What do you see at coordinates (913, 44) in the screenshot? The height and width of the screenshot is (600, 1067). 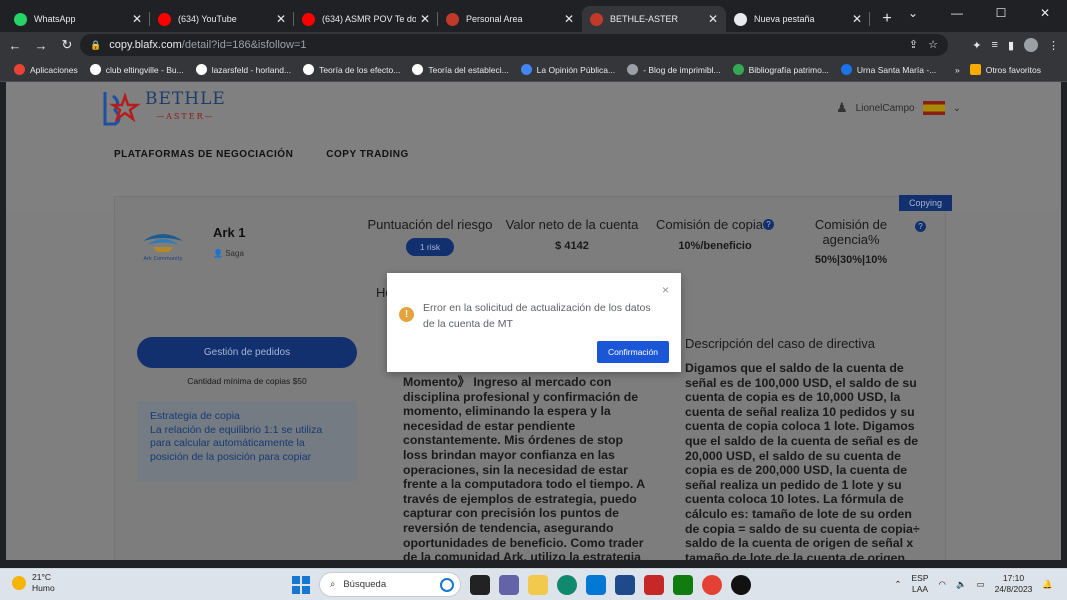 I see `share-icon: ⇪` at bounding box center [913, 44].